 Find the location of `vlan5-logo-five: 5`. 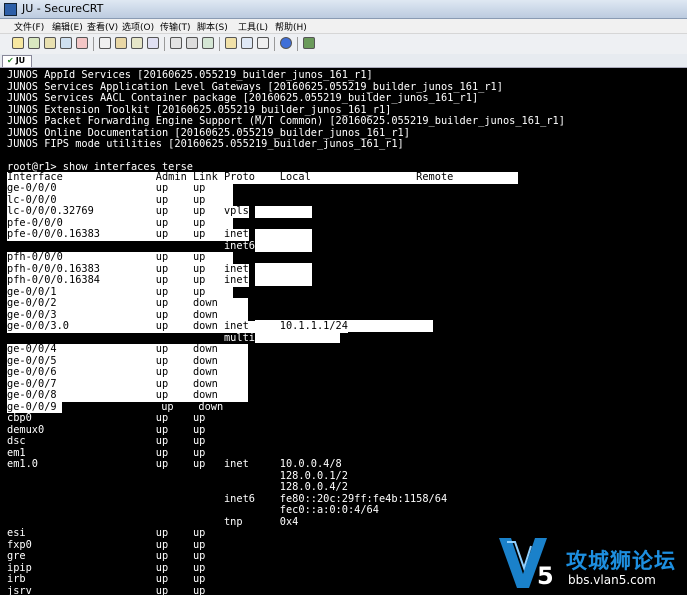

vlan5-logo-five: 5 is located at coordinates (545, 576).